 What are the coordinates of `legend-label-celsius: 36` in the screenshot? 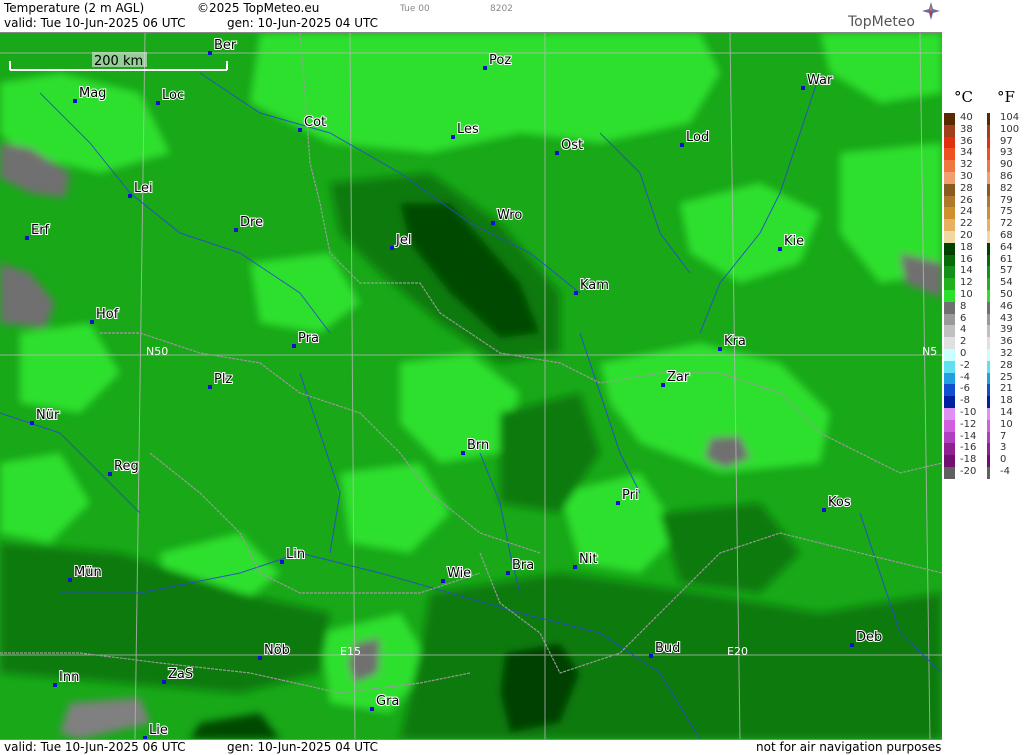 It's located at (966, 141).